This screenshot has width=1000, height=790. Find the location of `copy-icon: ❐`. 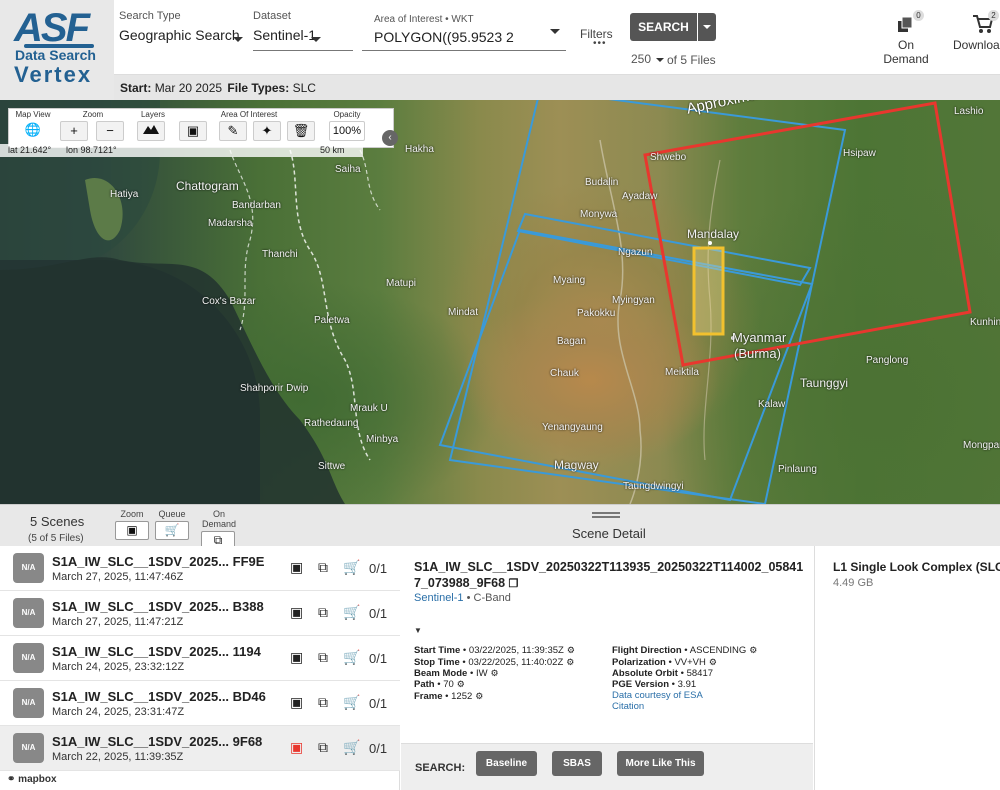

copy-icon: ❐ is located at coordinates (514, 584).